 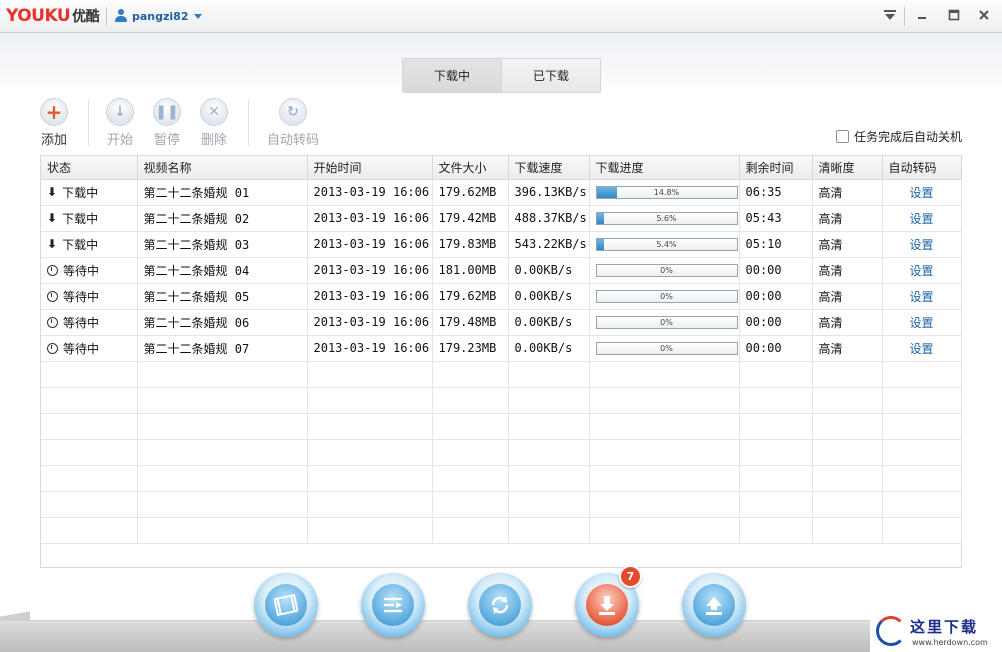 I want to click on progress-text: 0%, so click(x=666, y=348).